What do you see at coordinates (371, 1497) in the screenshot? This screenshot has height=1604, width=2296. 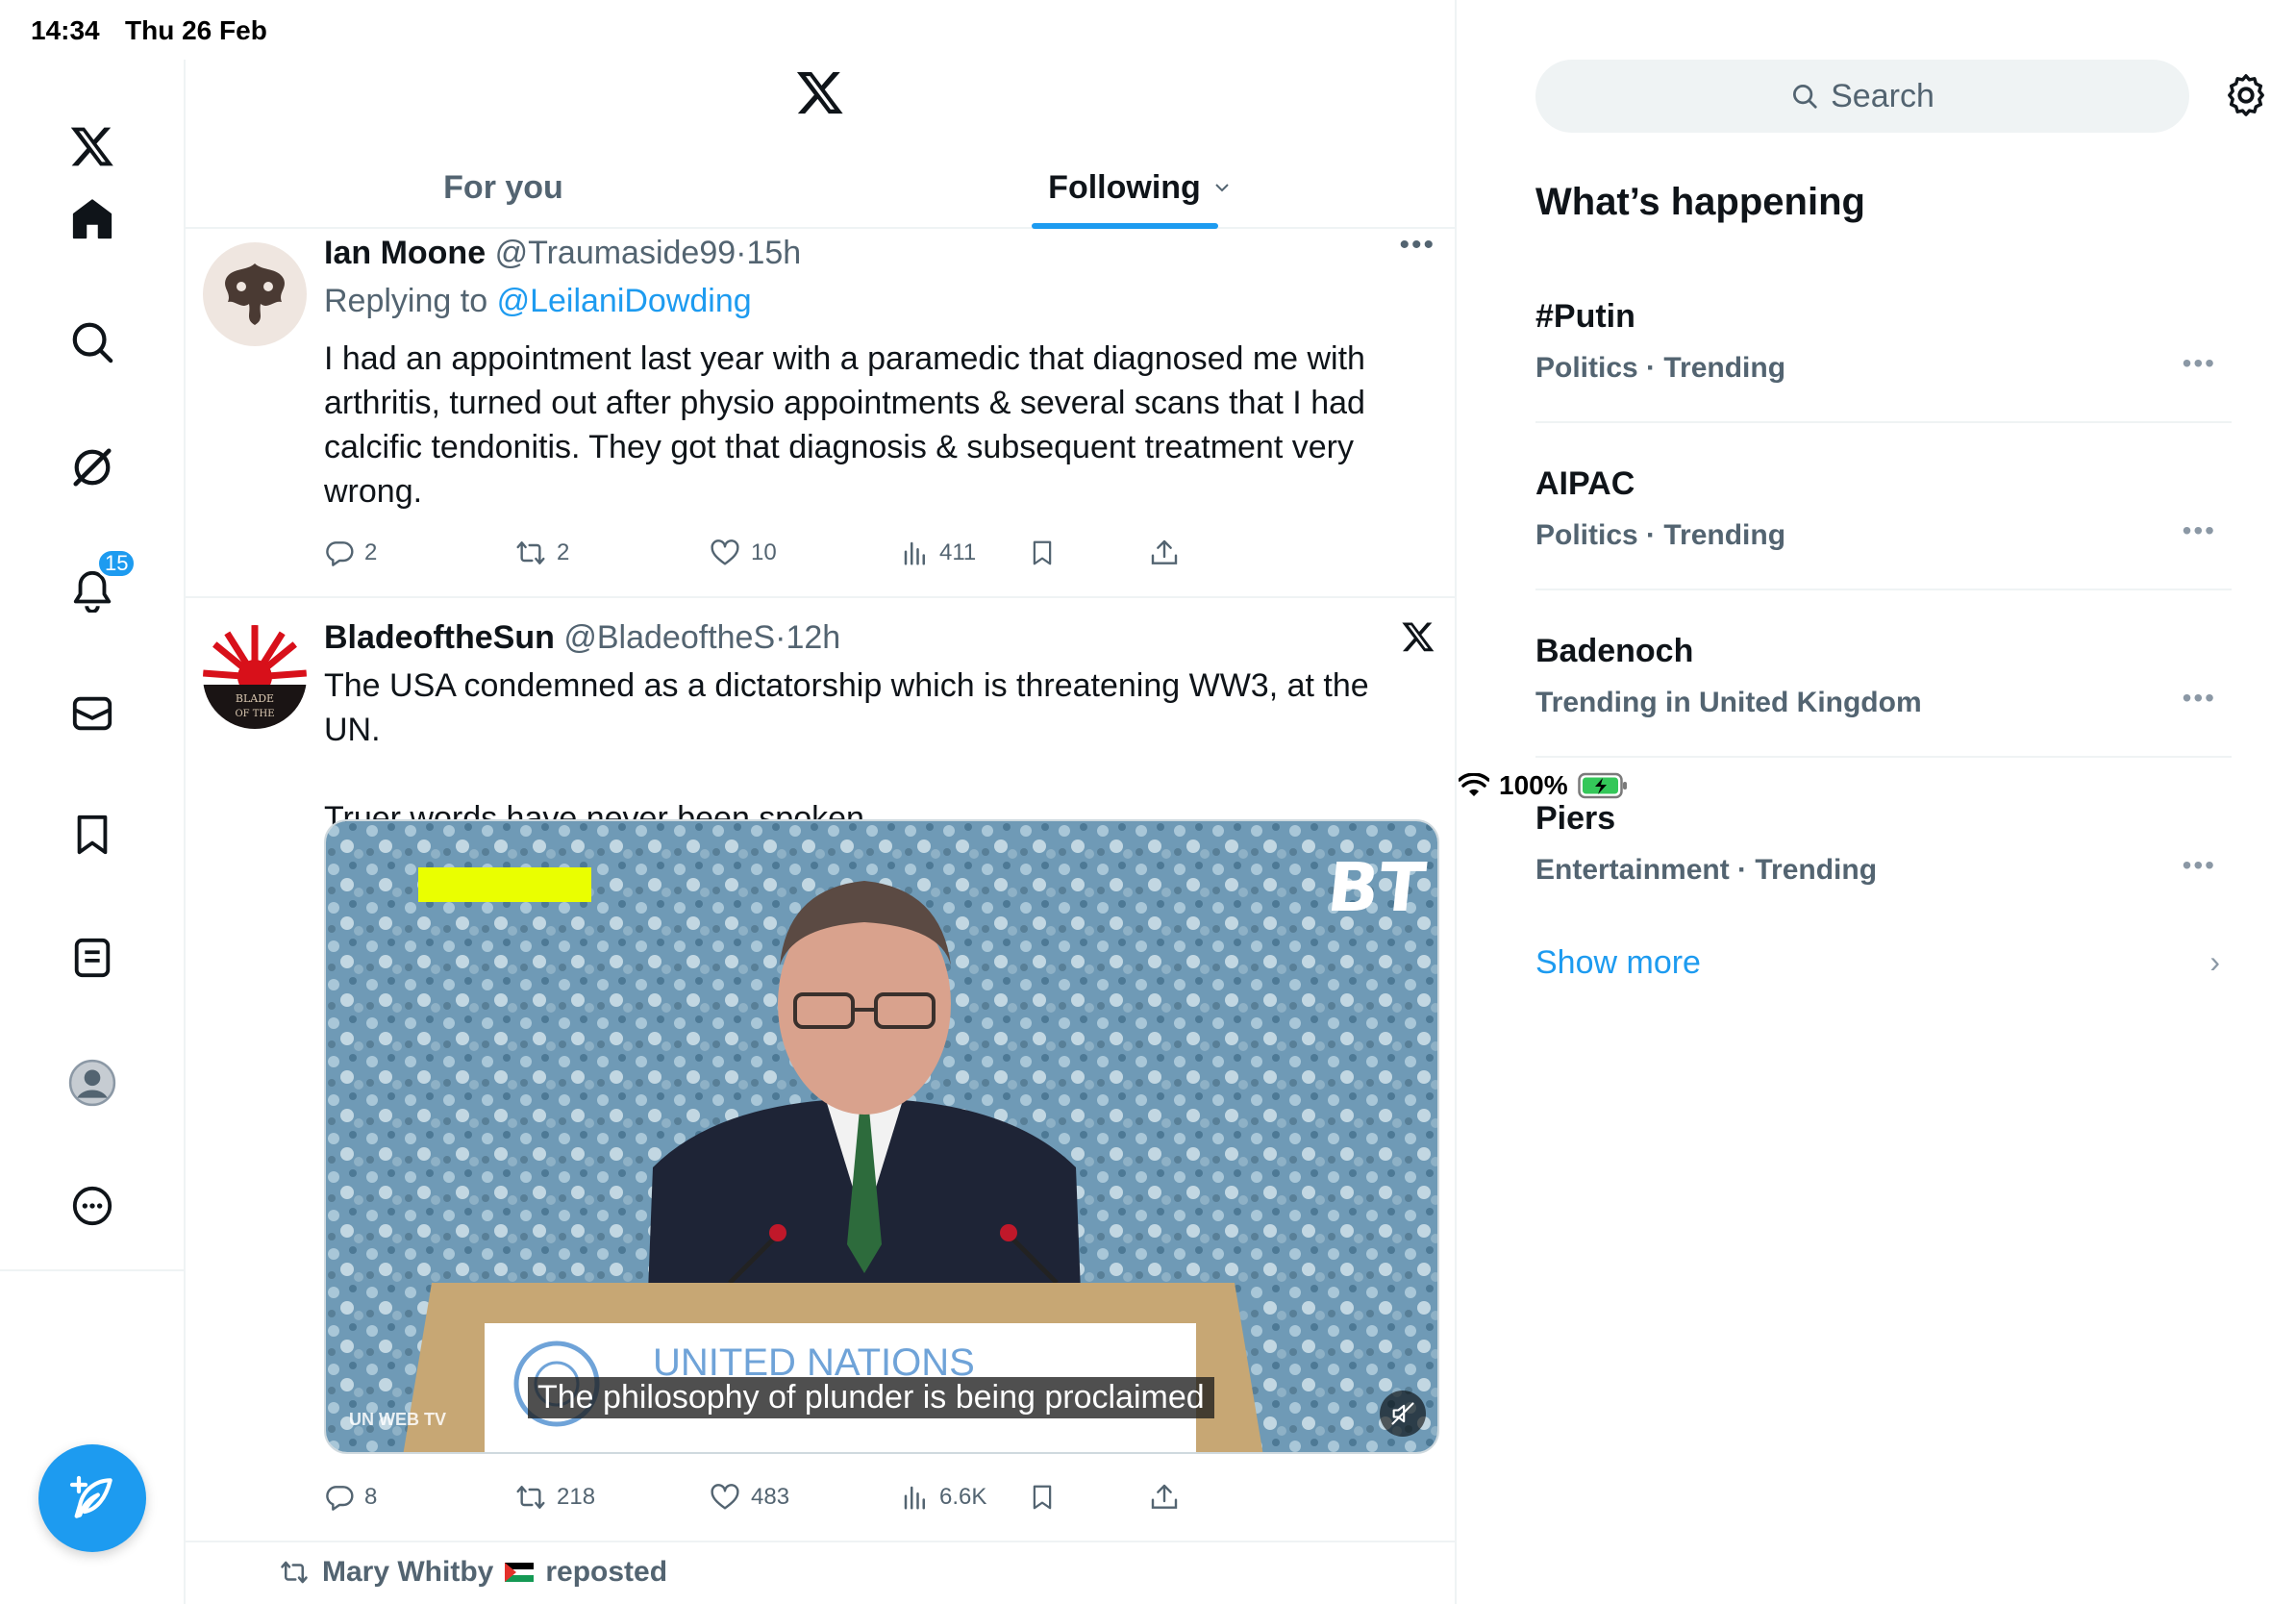 I see `reply-count: 8` at bounding box center [371, 1497].